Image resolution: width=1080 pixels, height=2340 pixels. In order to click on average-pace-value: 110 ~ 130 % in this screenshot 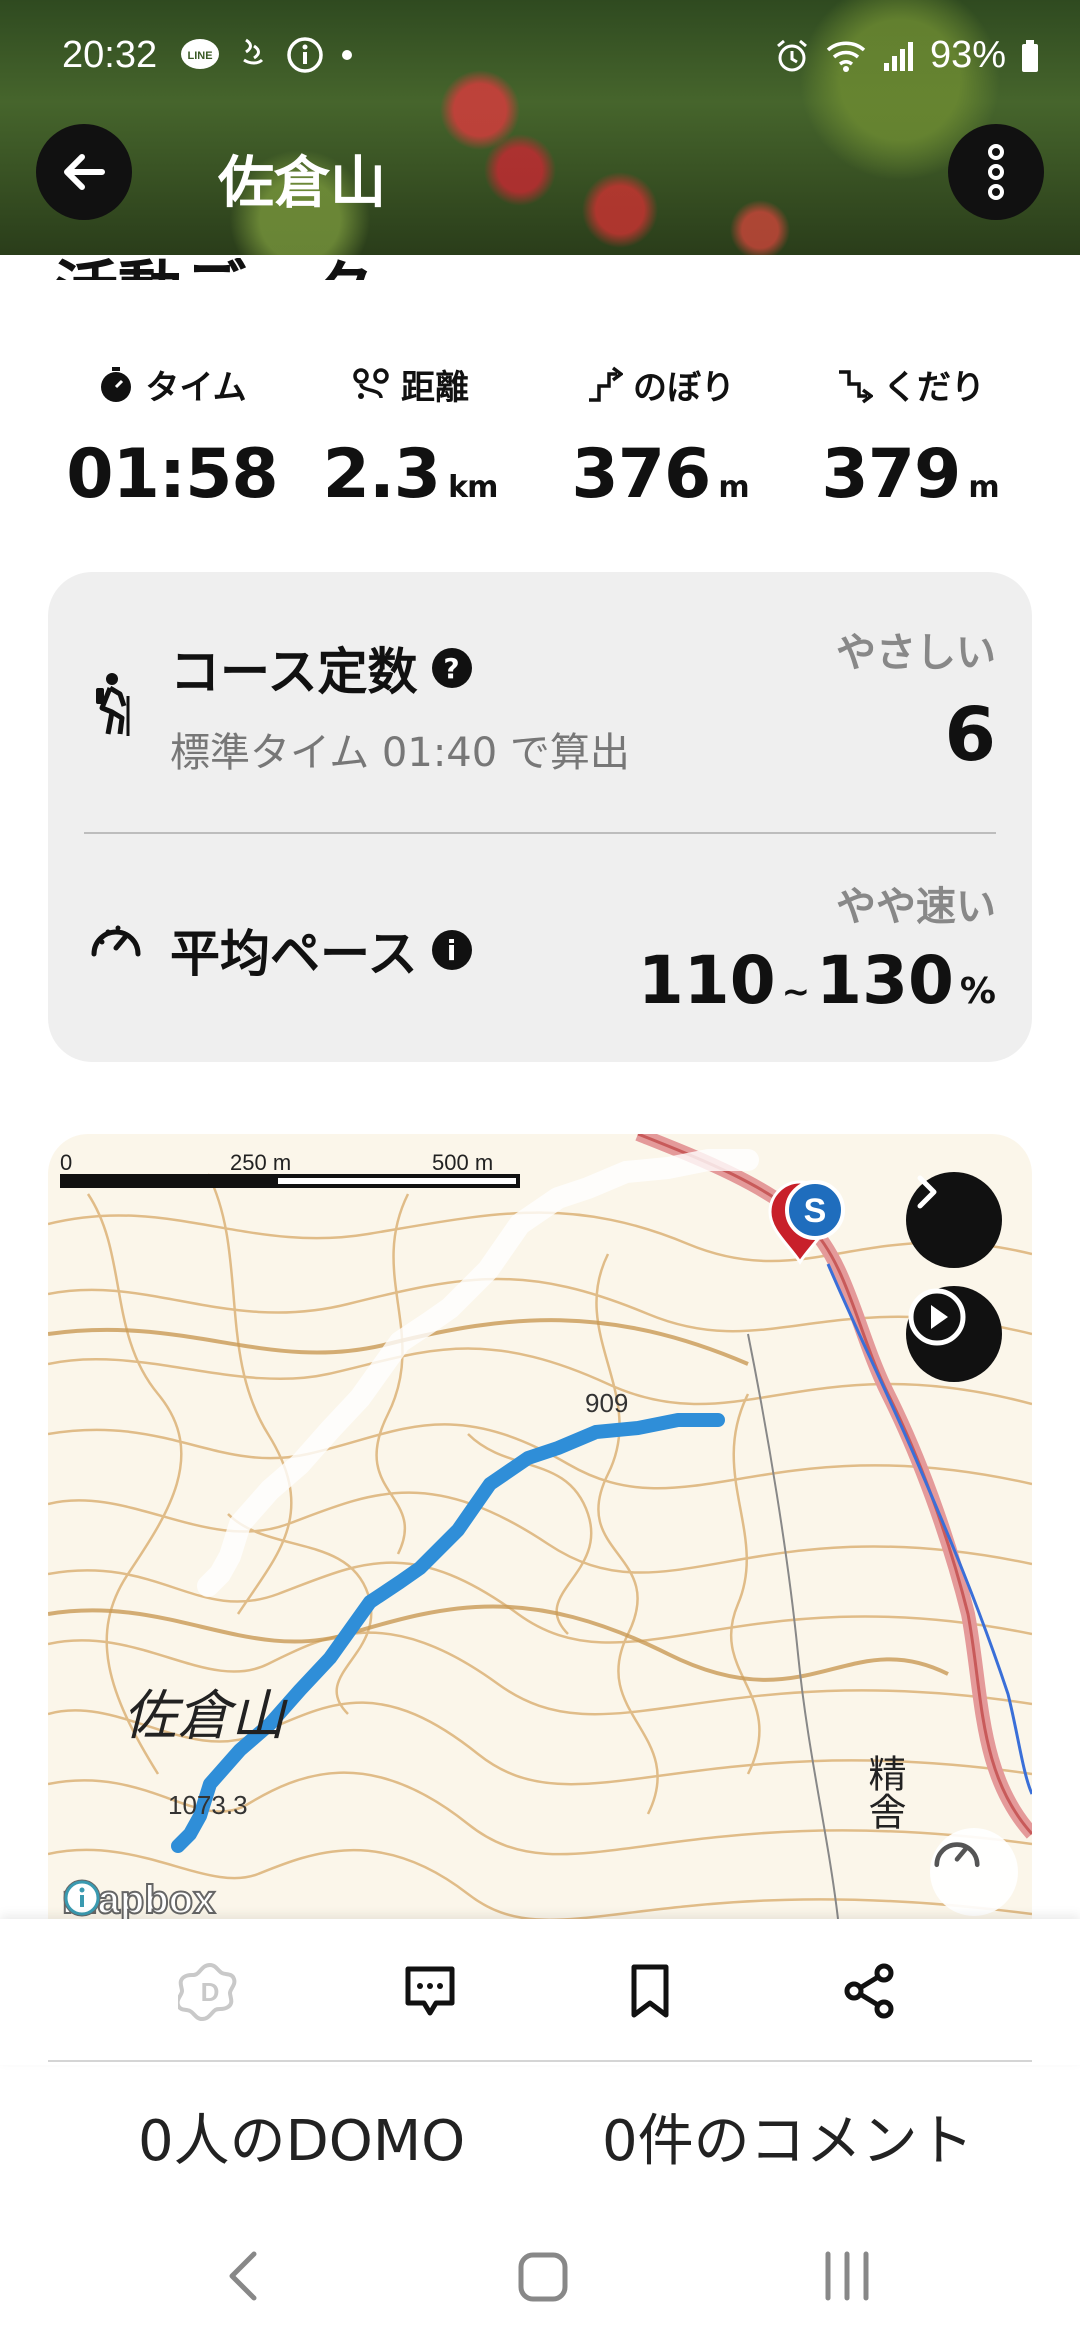, I will do `click(817, 980)`.